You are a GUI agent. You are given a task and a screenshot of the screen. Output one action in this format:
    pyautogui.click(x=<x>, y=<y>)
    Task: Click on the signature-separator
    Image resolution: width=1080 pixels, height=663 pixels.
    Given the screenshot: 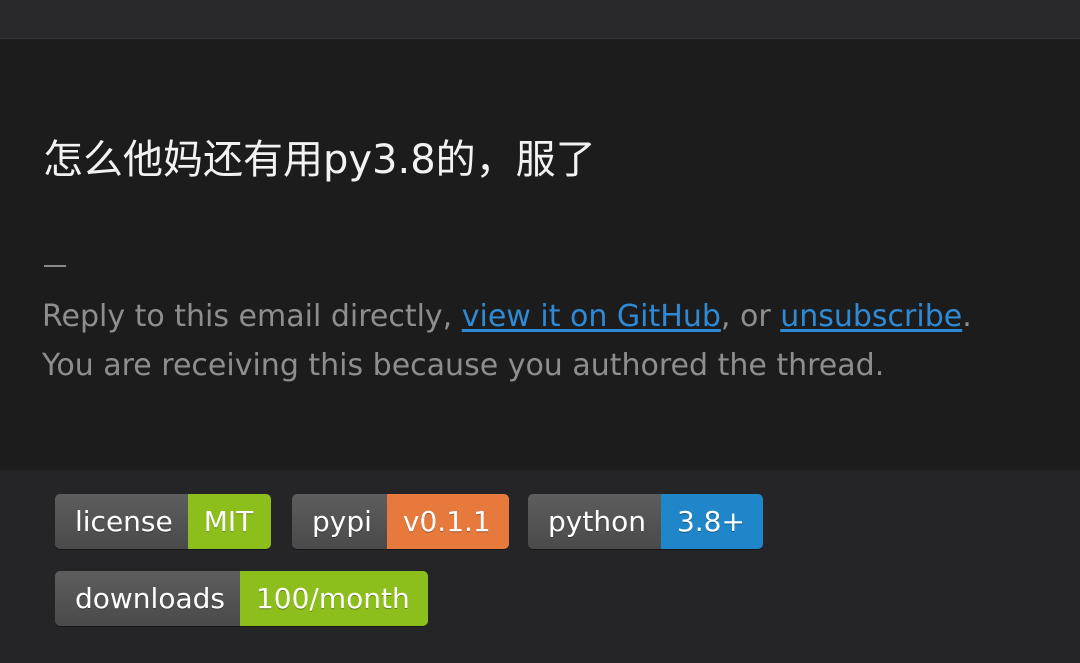 What is the action you would take?
    pyautogui.click(x=55, y=266)
    